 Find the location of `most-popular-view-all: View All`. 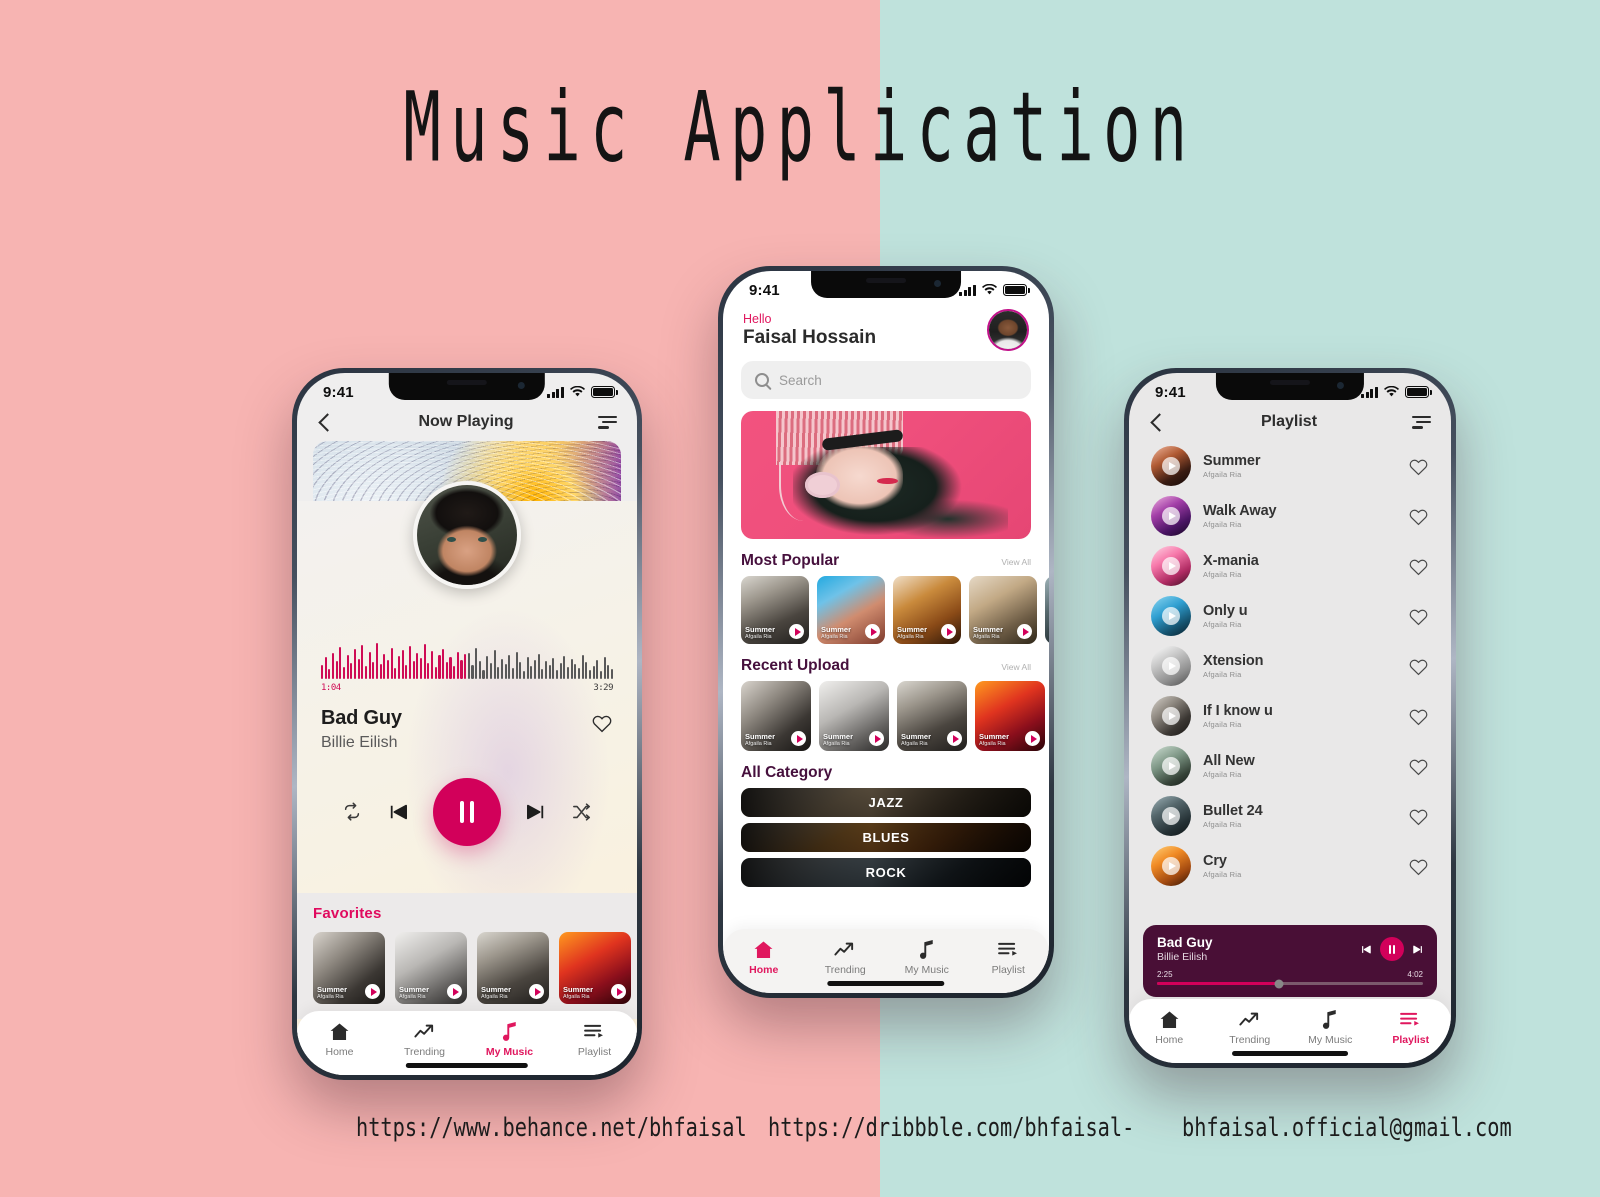

most-popular-view-all: View All is located at coordinates (1016, 562).